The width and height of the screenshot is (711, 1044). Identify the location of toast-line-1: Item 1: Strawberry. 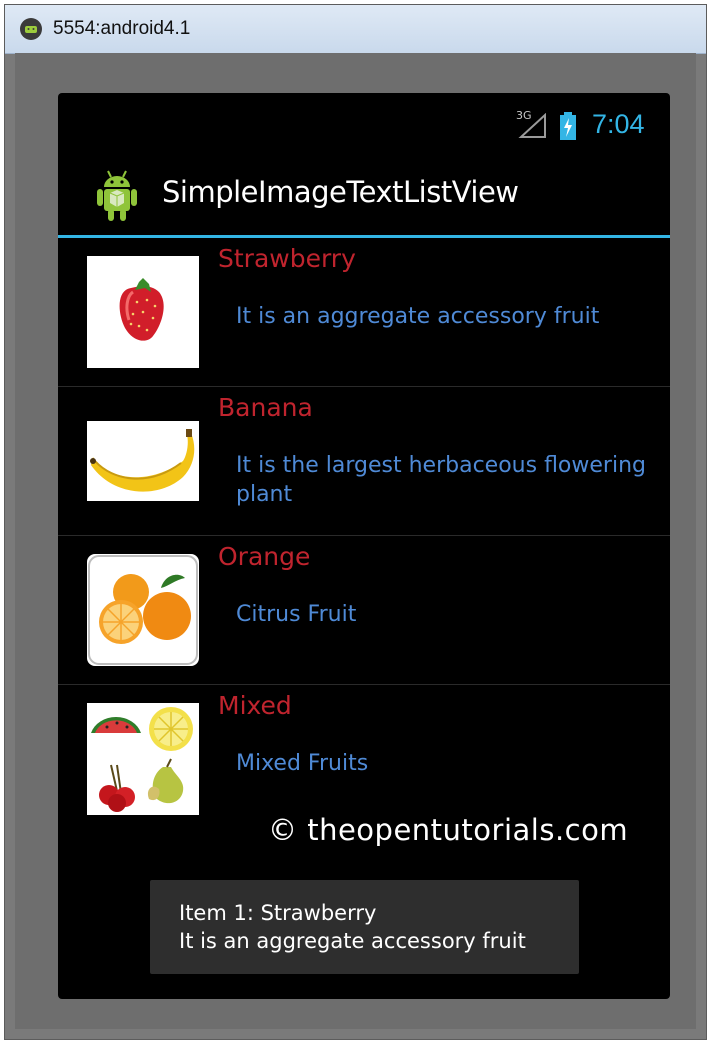
(278, 913).